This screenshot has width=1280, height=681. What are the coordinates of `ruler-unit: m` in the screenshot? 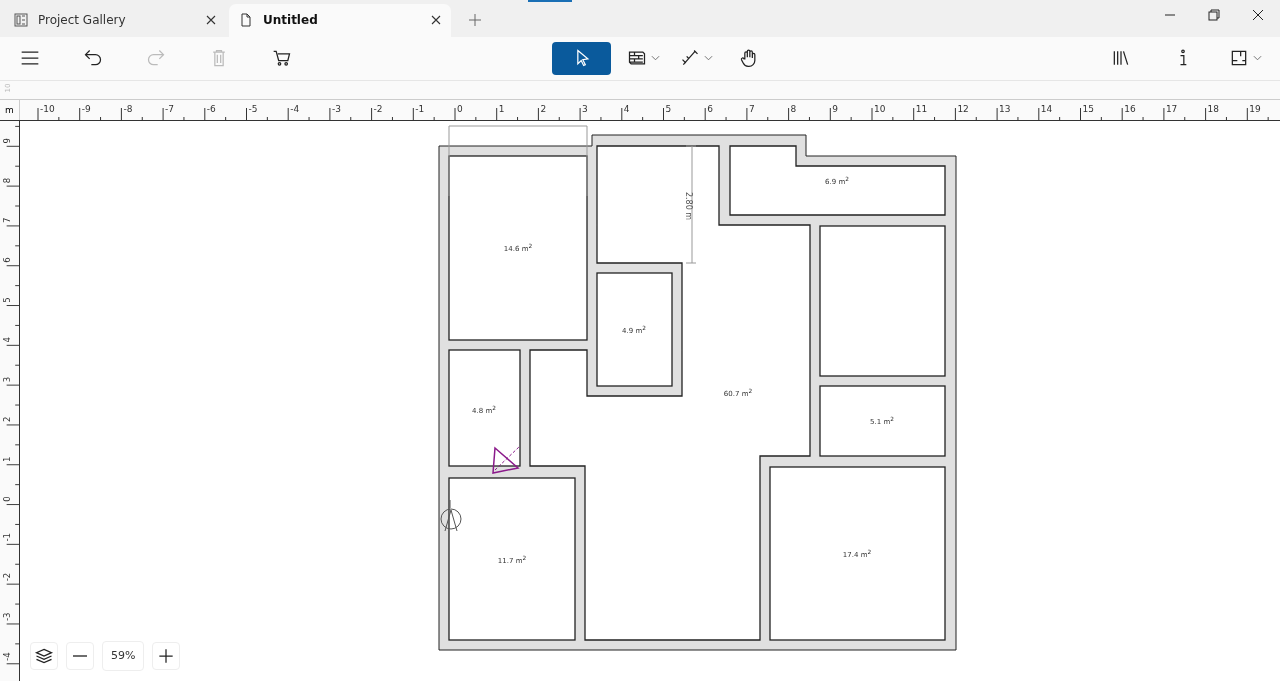 It's located at (10, 110).